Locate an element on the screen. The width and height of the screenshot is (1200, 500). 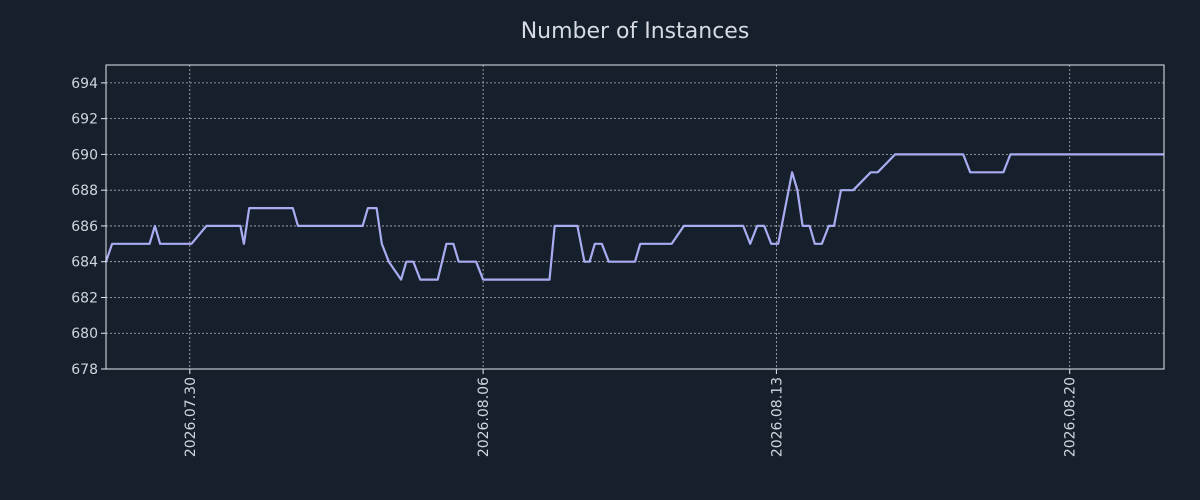
y-tick-label: 692 is located at coordinates (84, 120).